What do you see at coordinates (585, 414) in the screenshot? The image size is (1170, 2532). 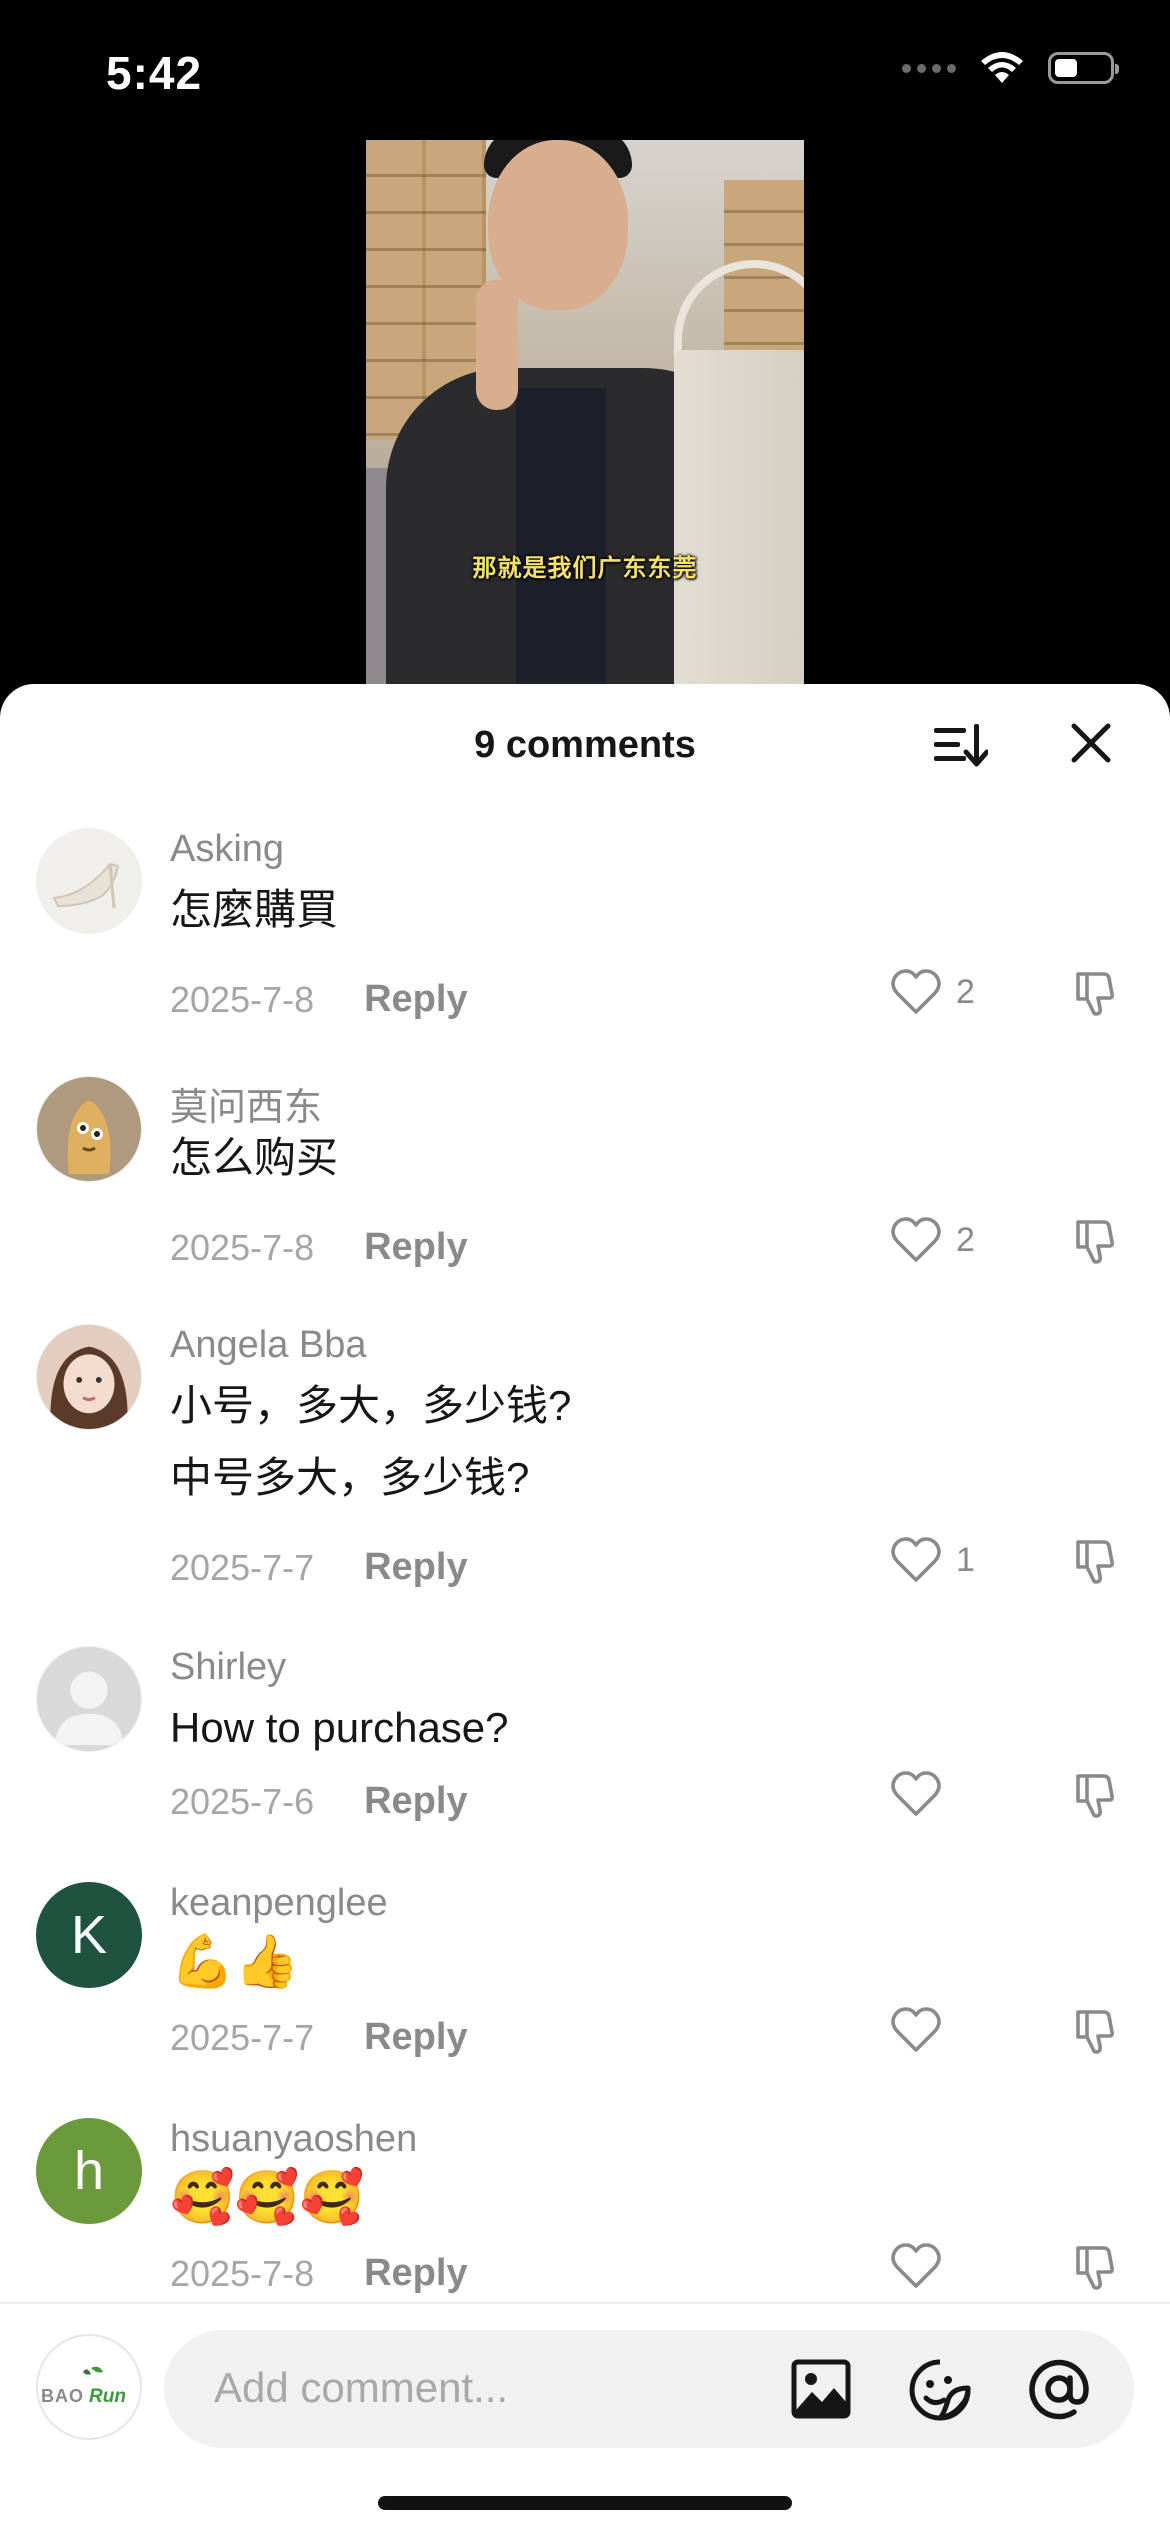 I see `video-preview: 那就是我们广东东莞` at bounding box center [585, 414].